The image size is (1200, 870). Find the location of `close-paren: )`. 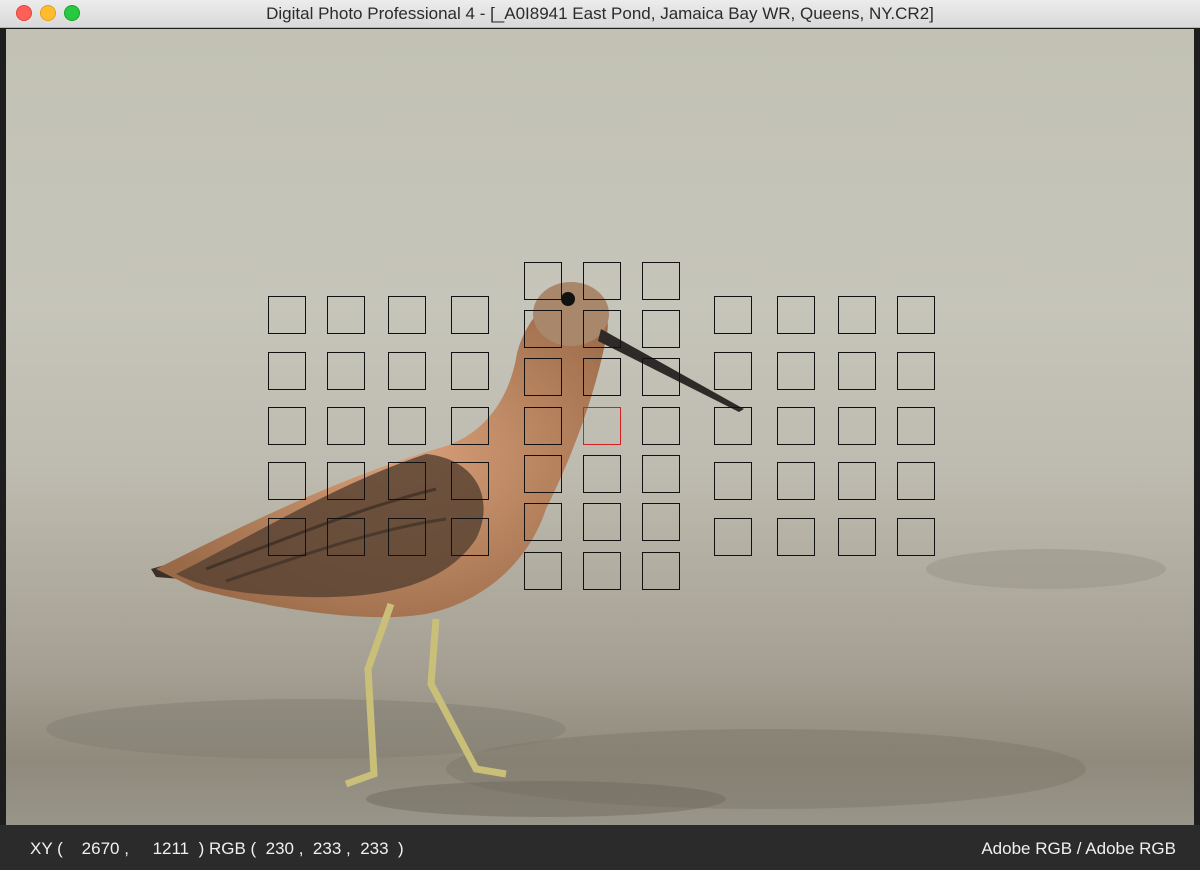

close-paren: ) is located at coordinates (401, 848).